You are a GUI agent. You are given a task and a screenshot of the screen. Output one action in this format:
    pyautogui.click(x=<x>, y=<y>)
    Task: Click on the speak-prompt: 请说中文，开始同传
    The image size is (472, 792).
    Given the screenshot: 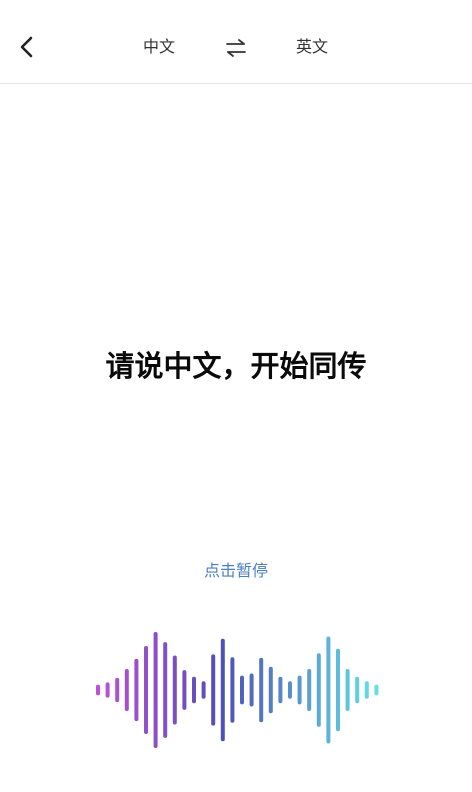 What is the action you would take?
    pyautogui.click(x=236, y=366)
    